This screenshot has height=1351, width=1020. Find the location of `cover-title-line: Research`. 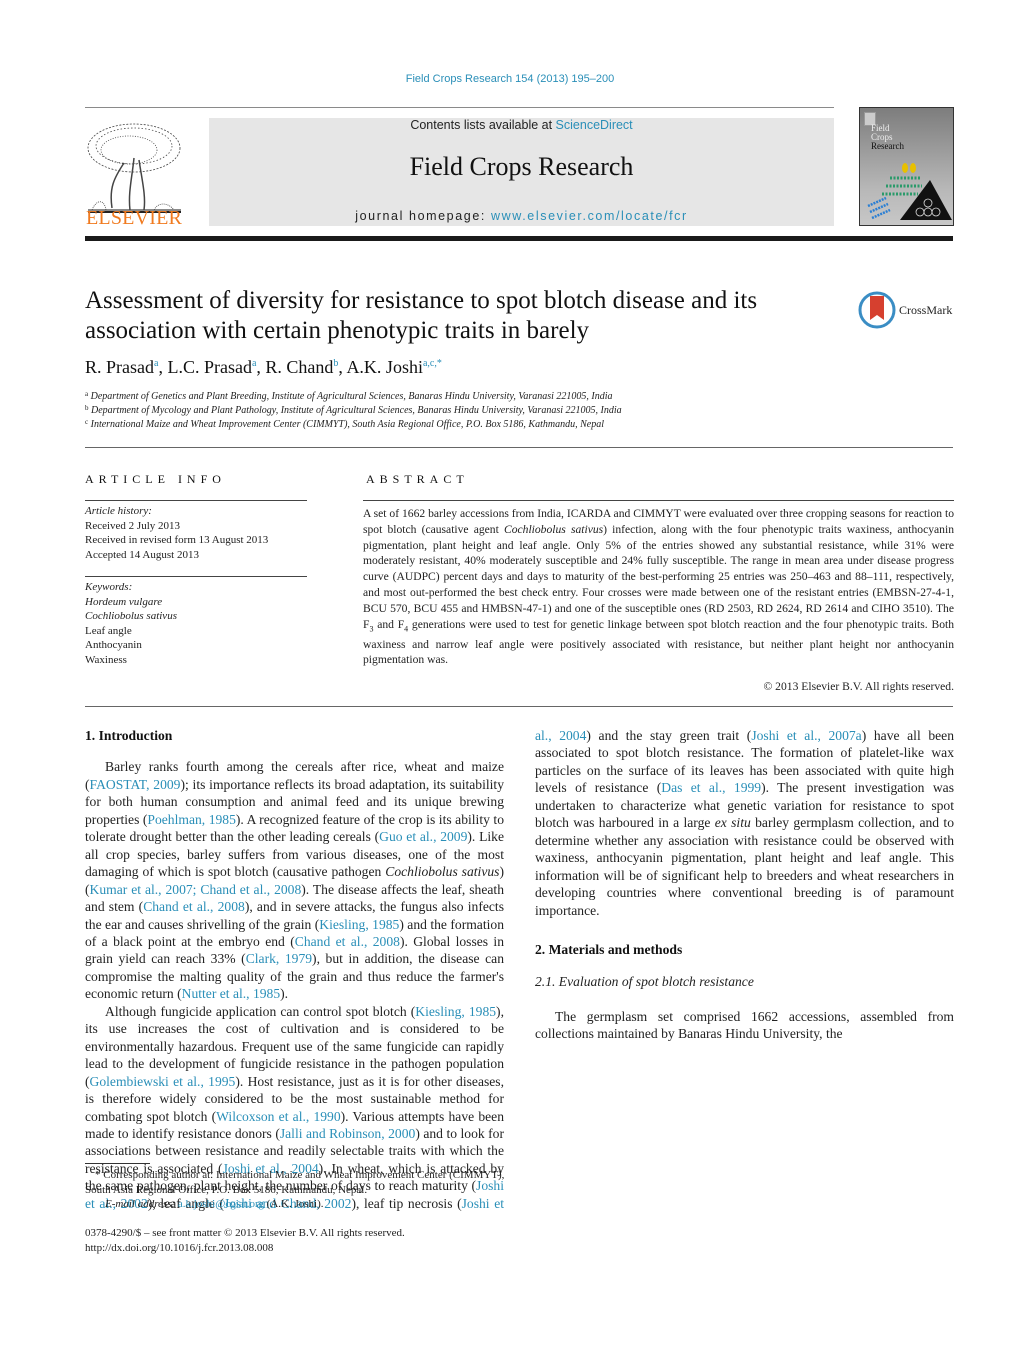

cover-title-line: Research is located at coordinates (887, 146).